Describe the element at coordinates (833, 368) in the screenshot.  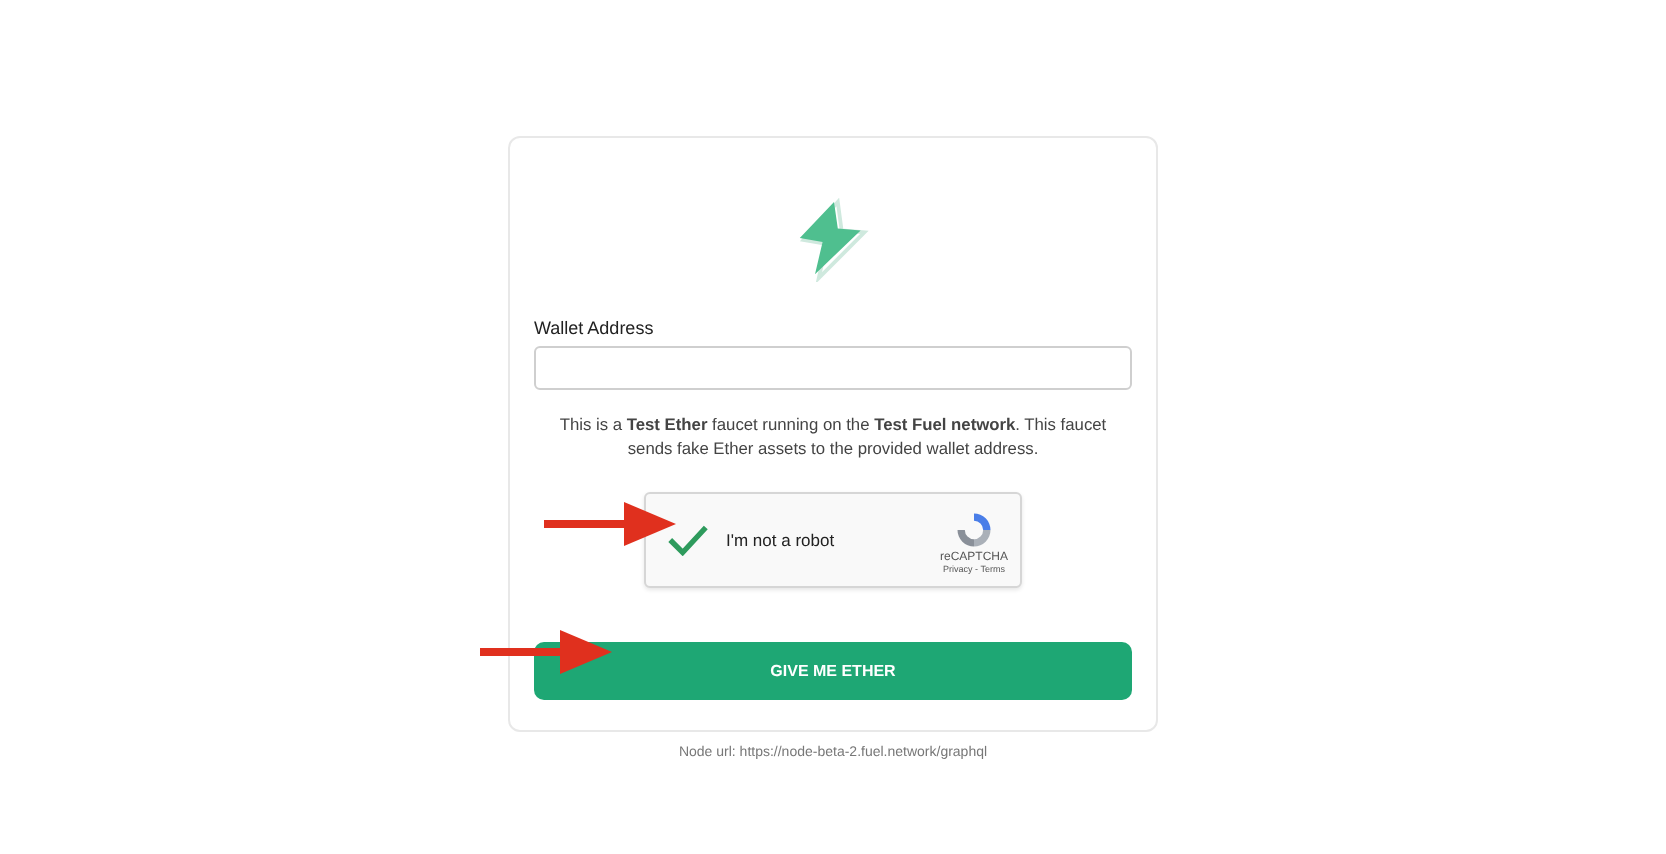
I see `wallet-address-field` at that location.